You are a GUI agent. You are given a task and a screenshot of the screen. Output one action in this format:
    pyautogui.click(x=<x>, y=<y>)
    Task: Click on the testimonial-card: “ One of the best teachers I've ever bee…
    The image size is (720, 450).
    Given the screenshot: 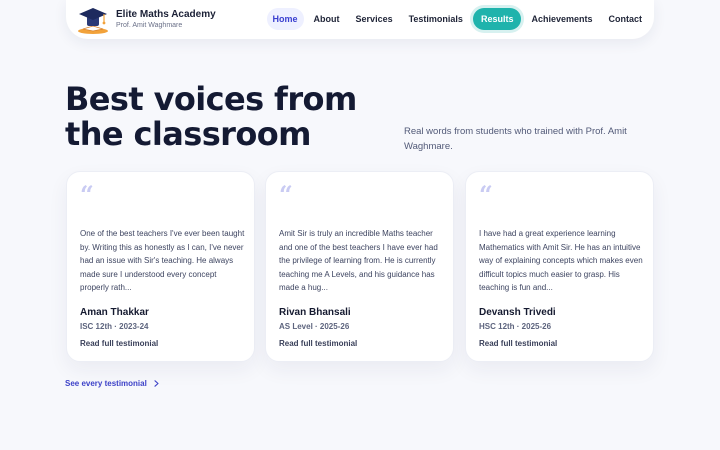 What is the action you would take?
    pyautogui.click(x=160, y=266)
    